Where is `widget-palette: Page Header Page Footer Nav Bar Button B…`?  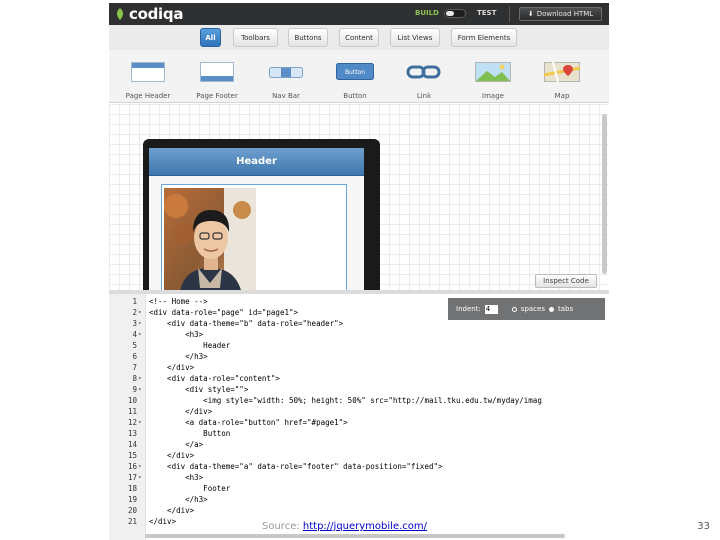 widget-palette: Page Header Page Footer Nav Bar Button B… is located at coordinates (359, 76).